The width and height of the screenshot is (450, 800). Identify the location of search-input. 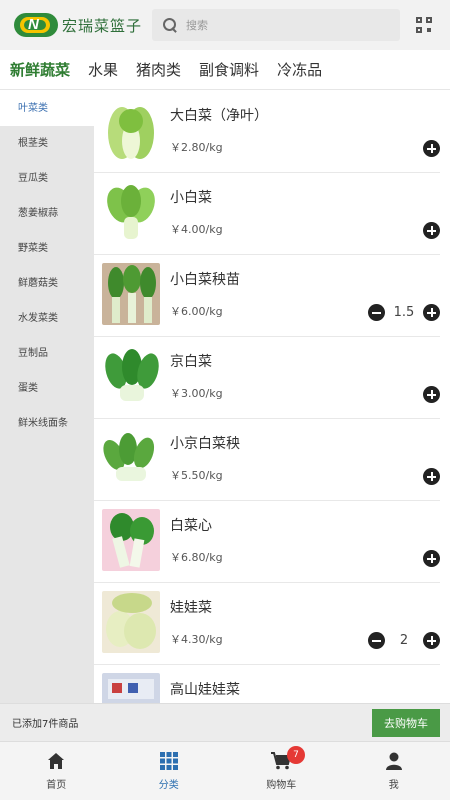
(286, 25).